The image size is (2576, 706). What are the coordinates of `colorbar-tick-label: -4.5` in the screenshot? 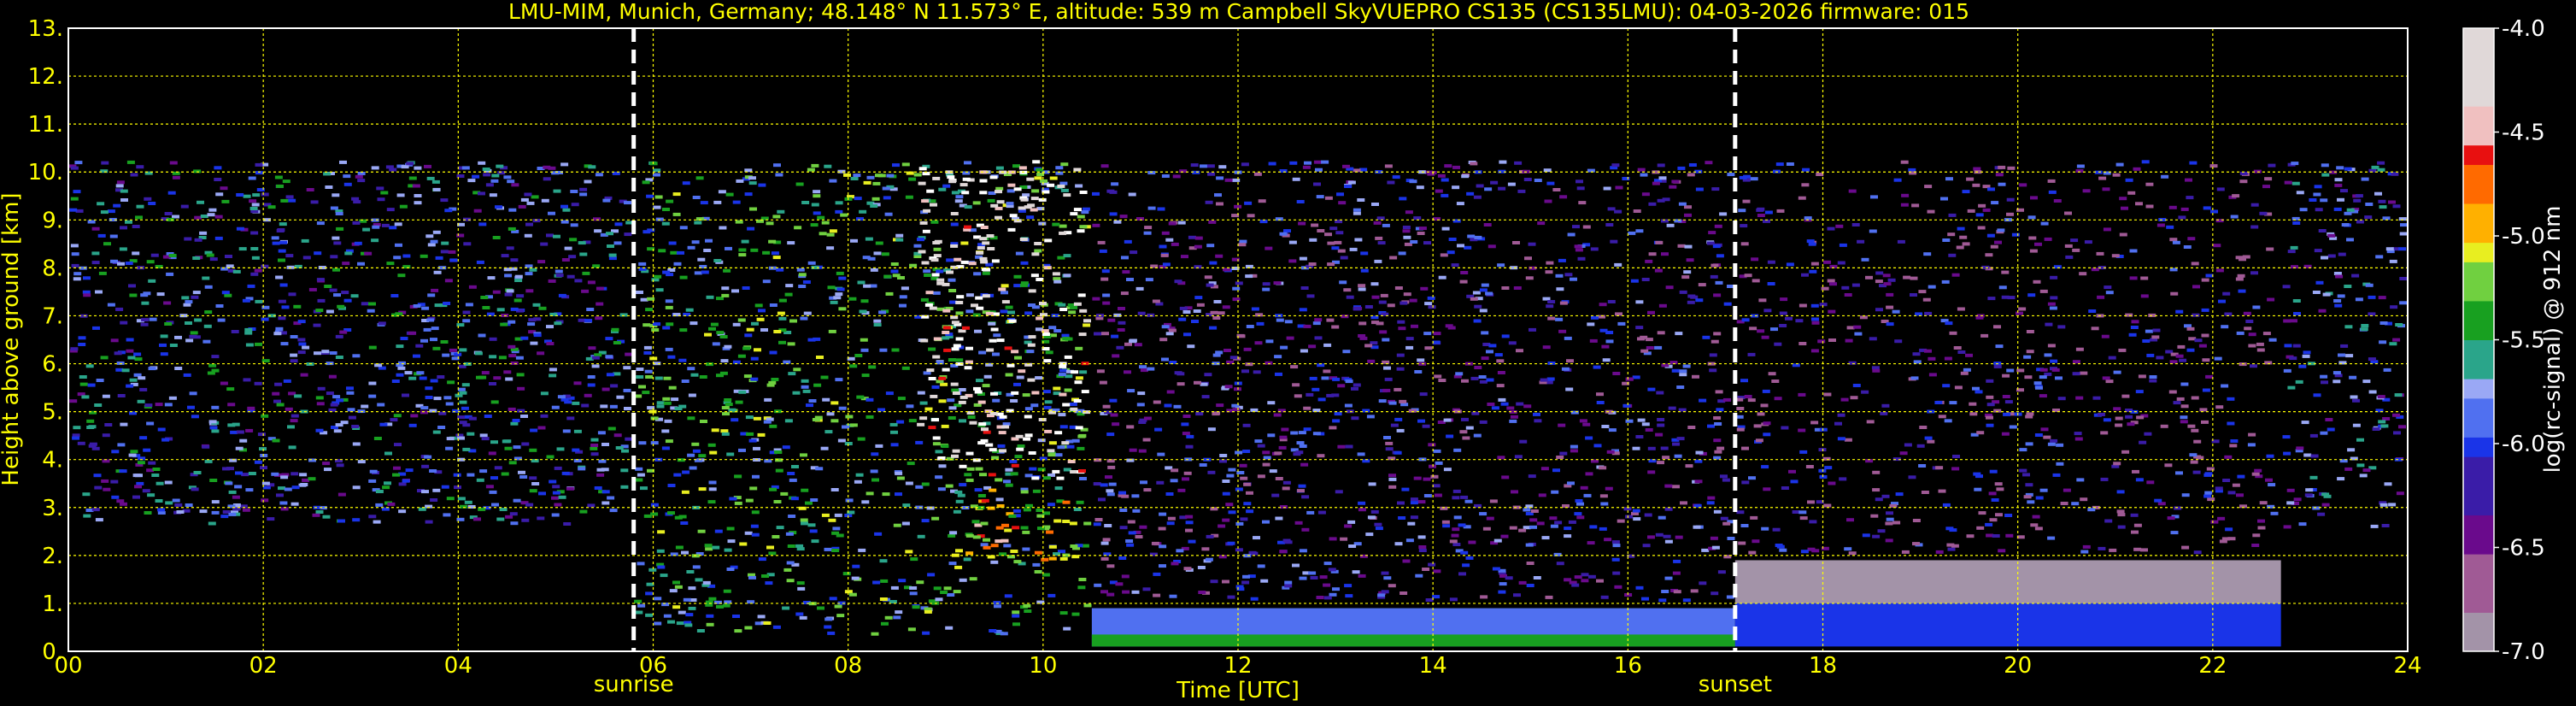 It's located at (2523, 133).